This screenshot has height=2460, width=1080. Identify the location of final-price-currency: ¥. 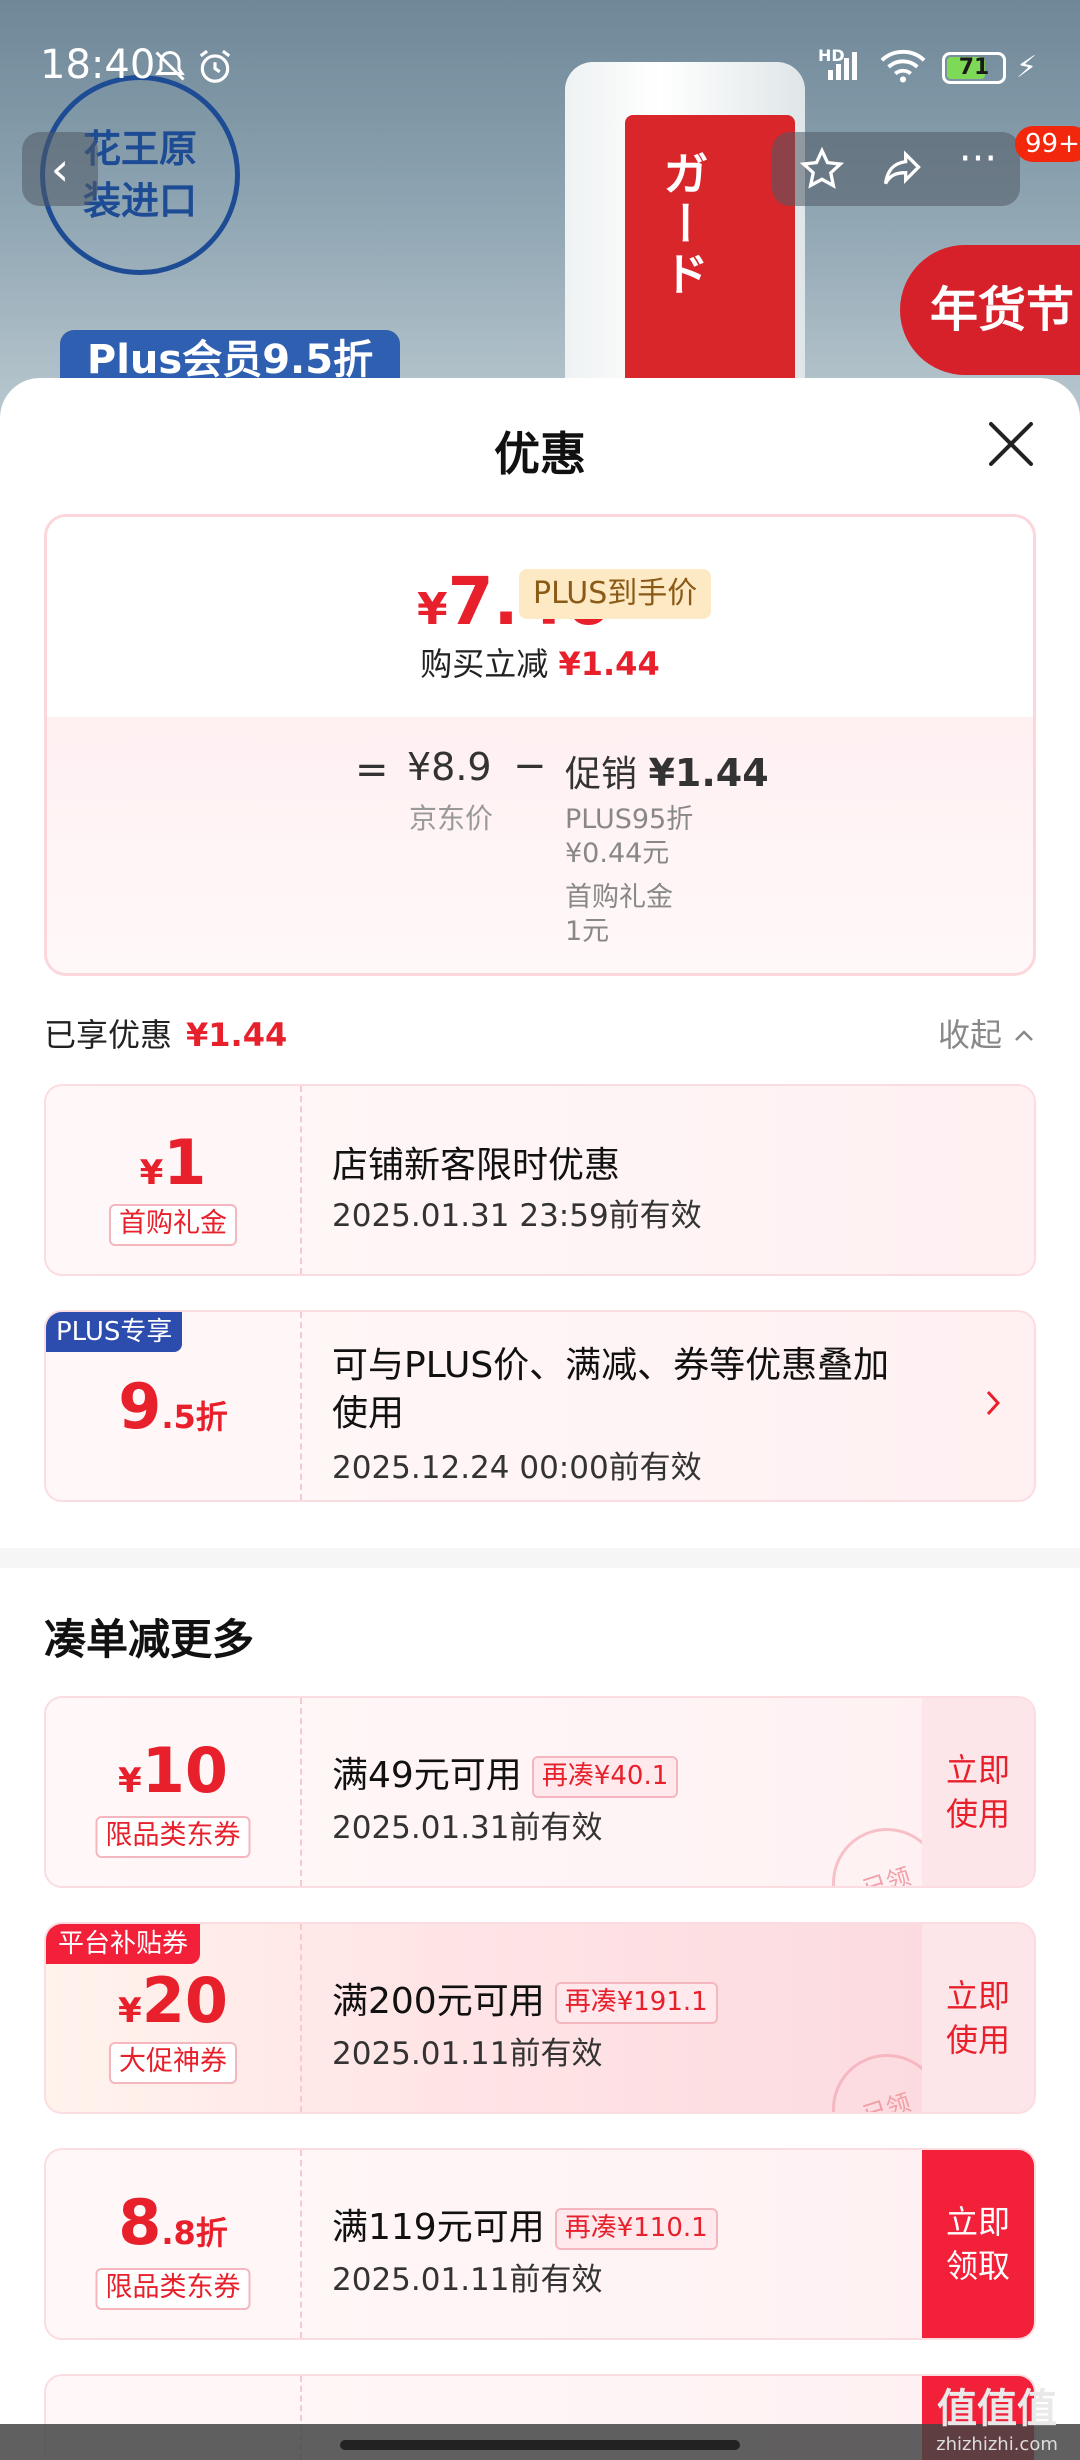
(432, 609).